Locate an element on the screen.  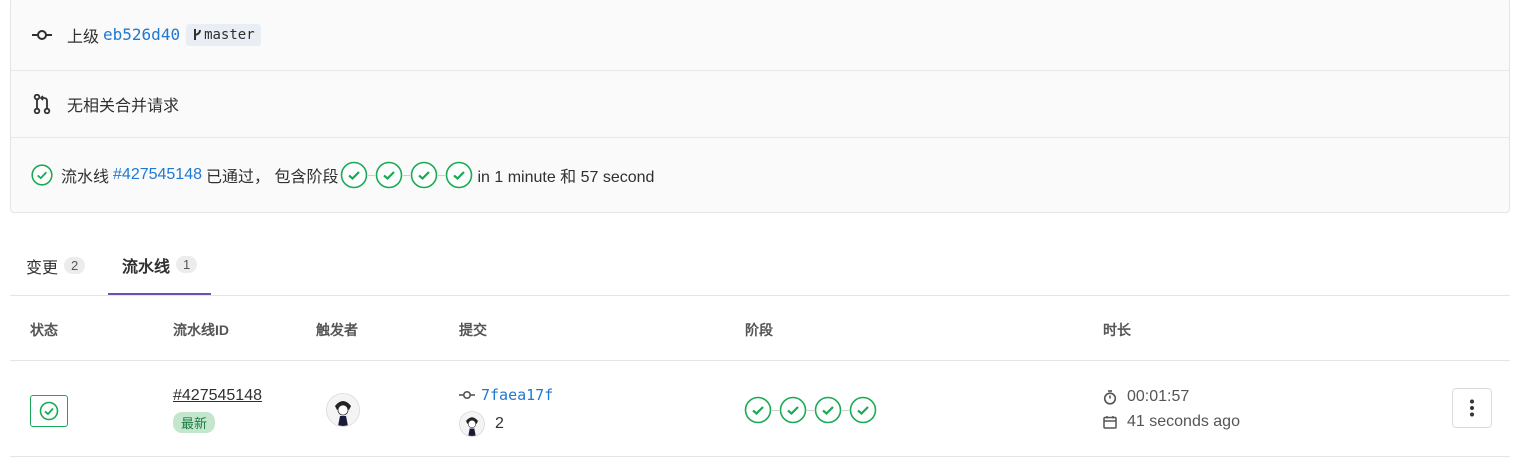
pipeline-status-text: 已通过， 包含阶段 is located at coordinates (272, 177).